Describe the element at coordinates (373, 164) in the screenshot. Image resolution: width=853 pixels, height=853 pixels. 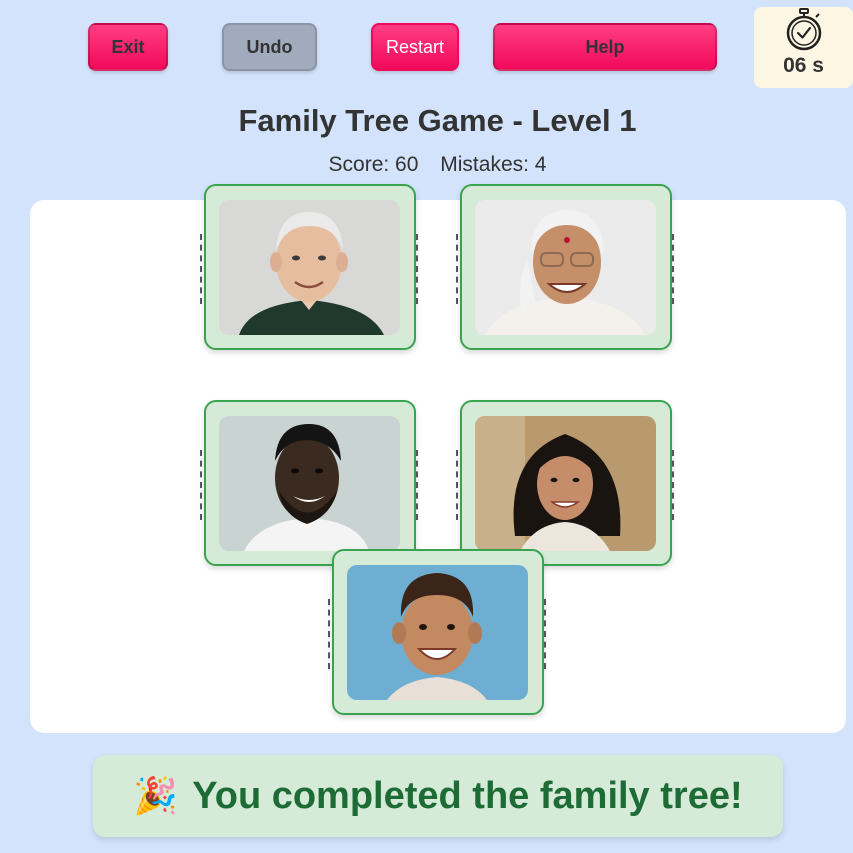
I see `score-label: Score: 60` at that location.